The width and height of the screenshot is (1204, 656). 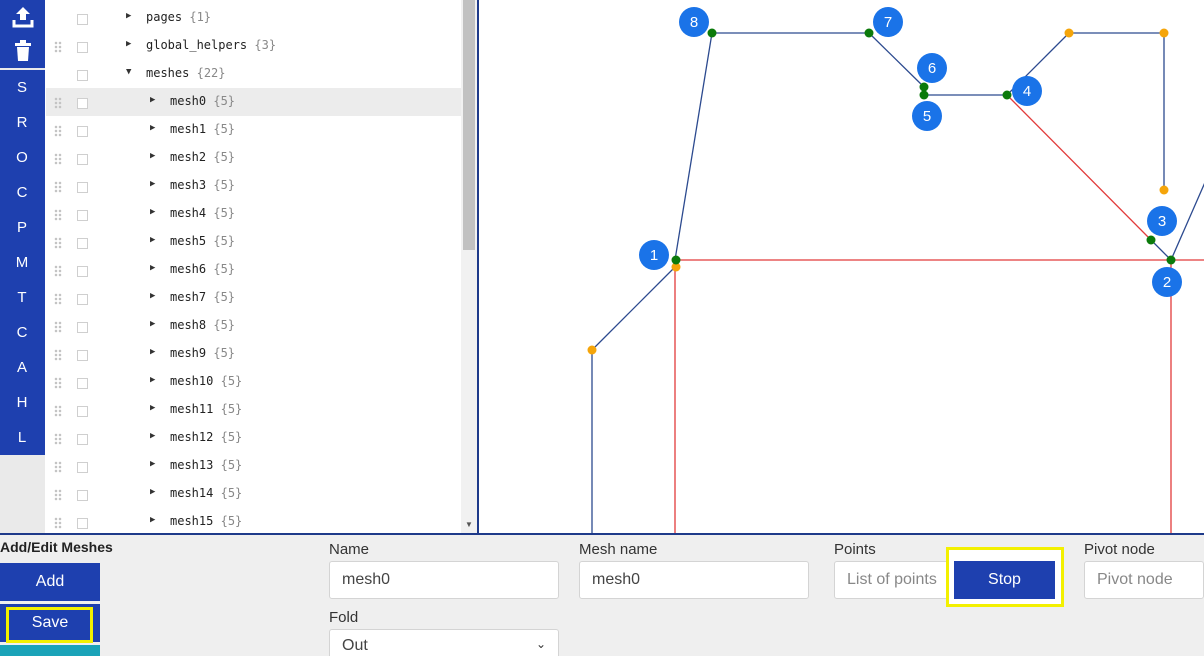 I want to click on tree-row: ▶ mesh10 {5}, so click(x=253, y=382).